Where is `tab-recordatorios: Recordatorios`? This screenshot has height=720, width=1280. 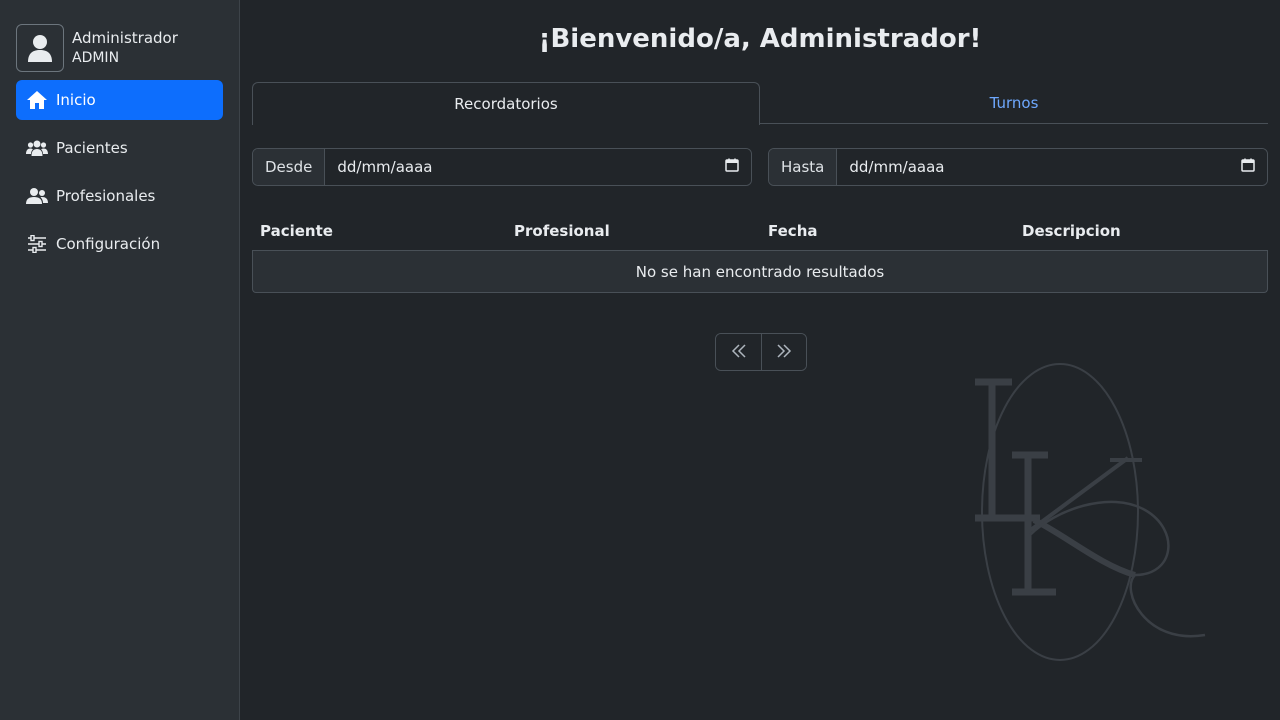
tab-recordatorios: Recordatorios is located at coordinates (506, 103).